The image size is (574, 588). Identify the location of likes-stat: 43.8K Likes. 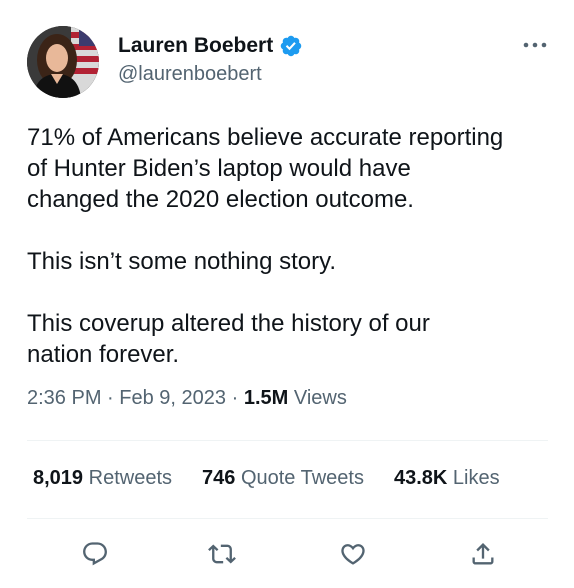
(447, 478).